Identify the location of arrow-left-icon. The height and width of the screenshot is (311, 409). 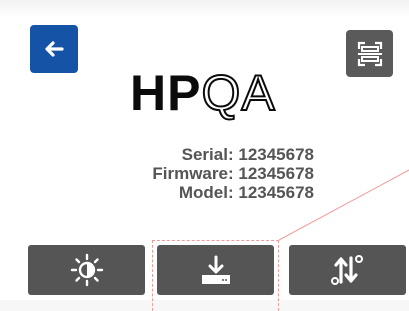
(54, 49).